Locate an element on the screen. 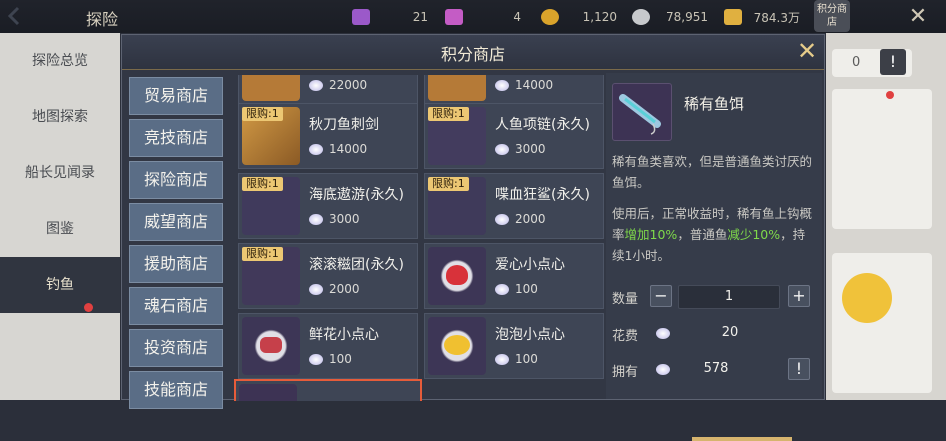 The height and width of the screenshot is (441, 946). points-shop-button: 积分商店 is located at coordinates (832, 16).